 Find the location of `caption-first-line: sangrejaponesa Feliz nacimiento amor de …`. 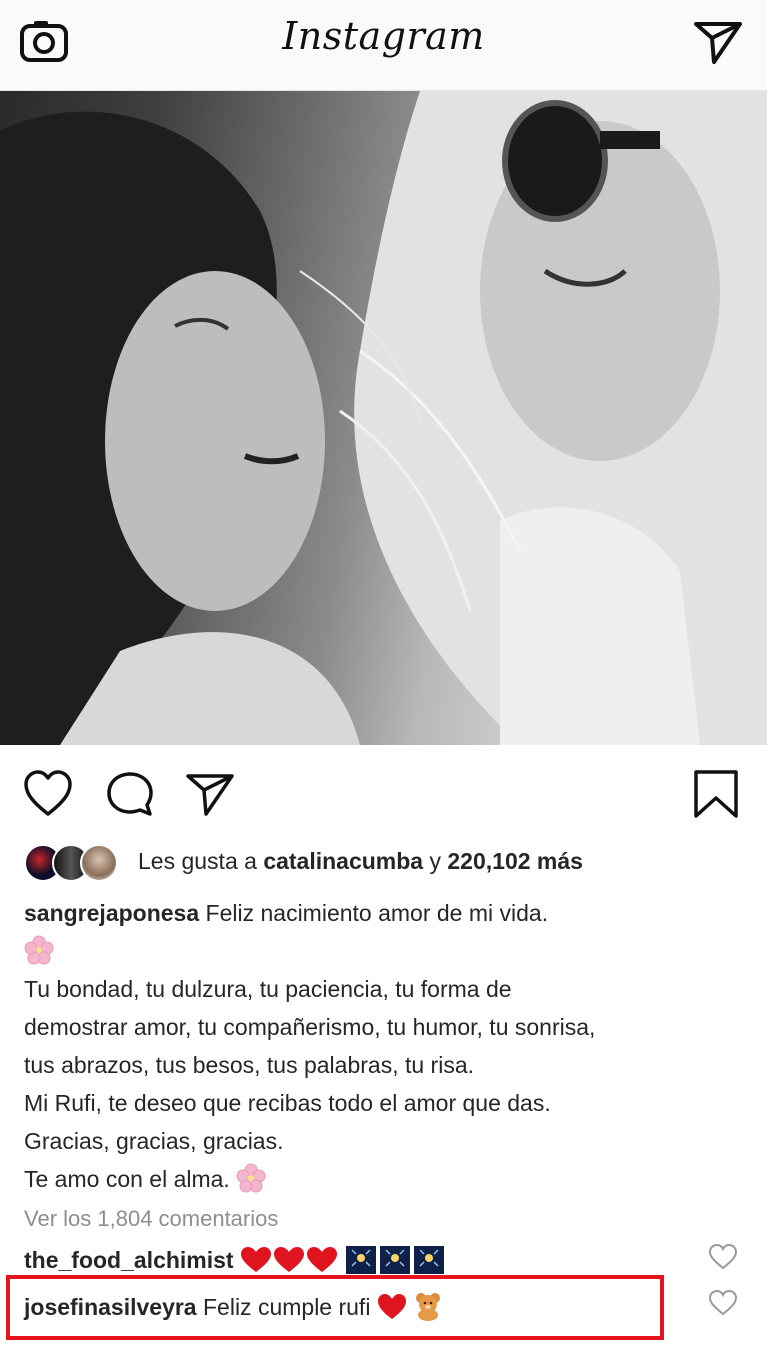

caption-first-line: sangrejaponesa Feliz nacimiento amor de … is located at coordinates (384, 913).